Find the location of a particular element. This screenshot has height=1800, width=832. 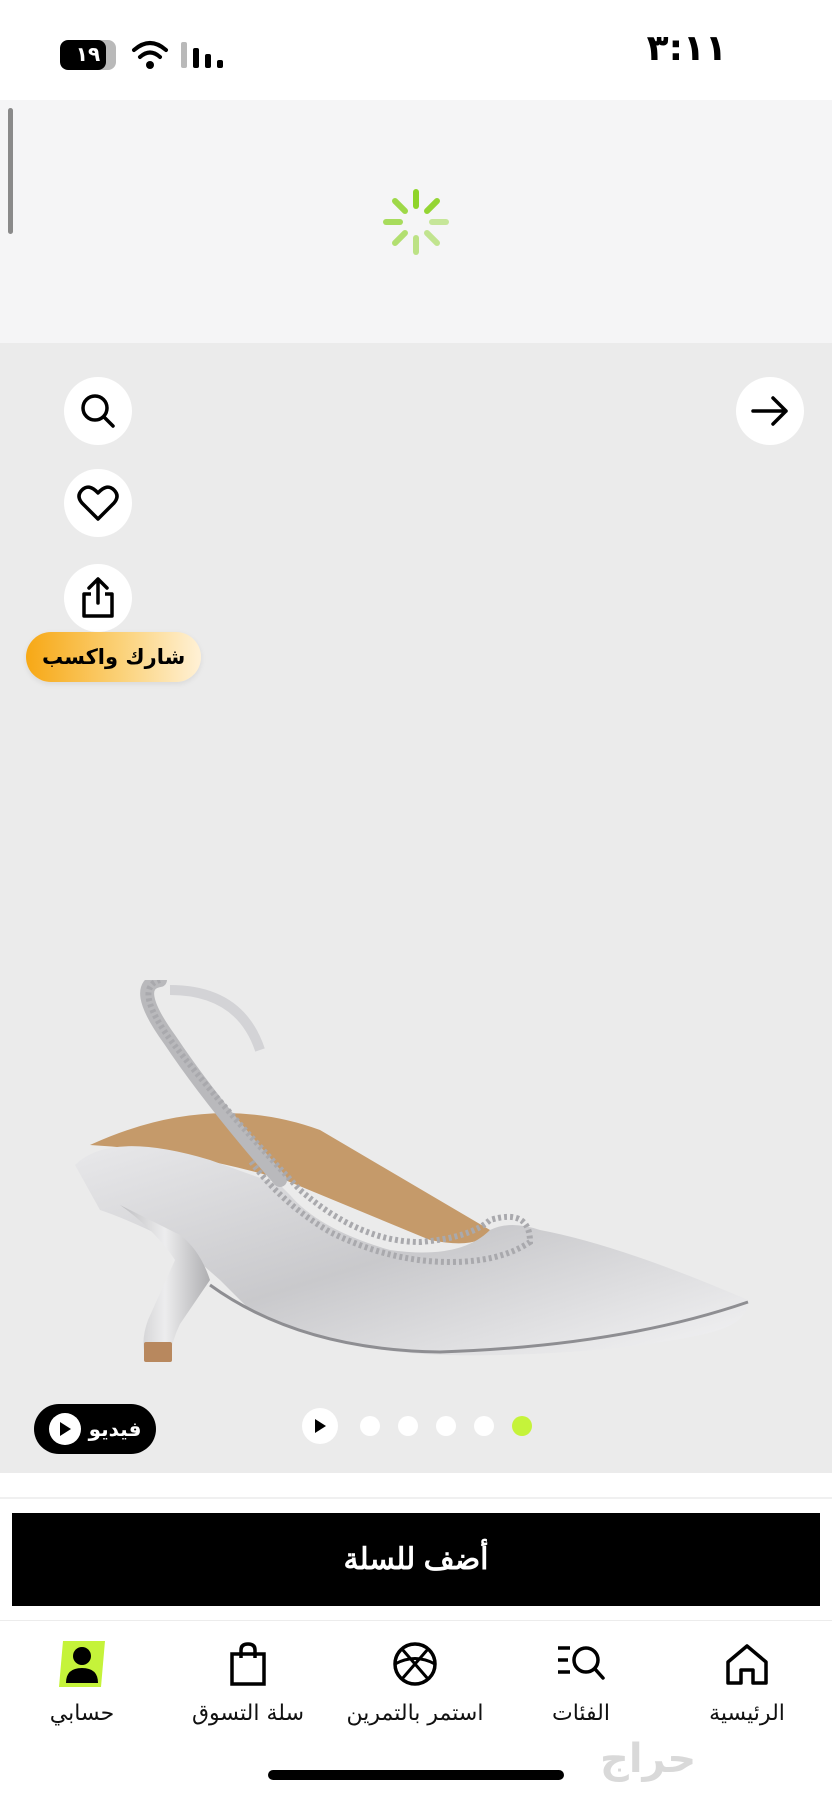

divider is located at coordinates (416, 1498).